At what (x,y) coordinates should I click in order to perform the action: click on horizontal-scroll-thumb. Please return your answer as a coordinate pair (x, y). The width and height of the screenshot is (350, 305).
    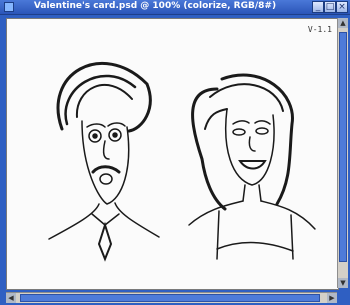
    Looking at the image, I should click on (170, 298).